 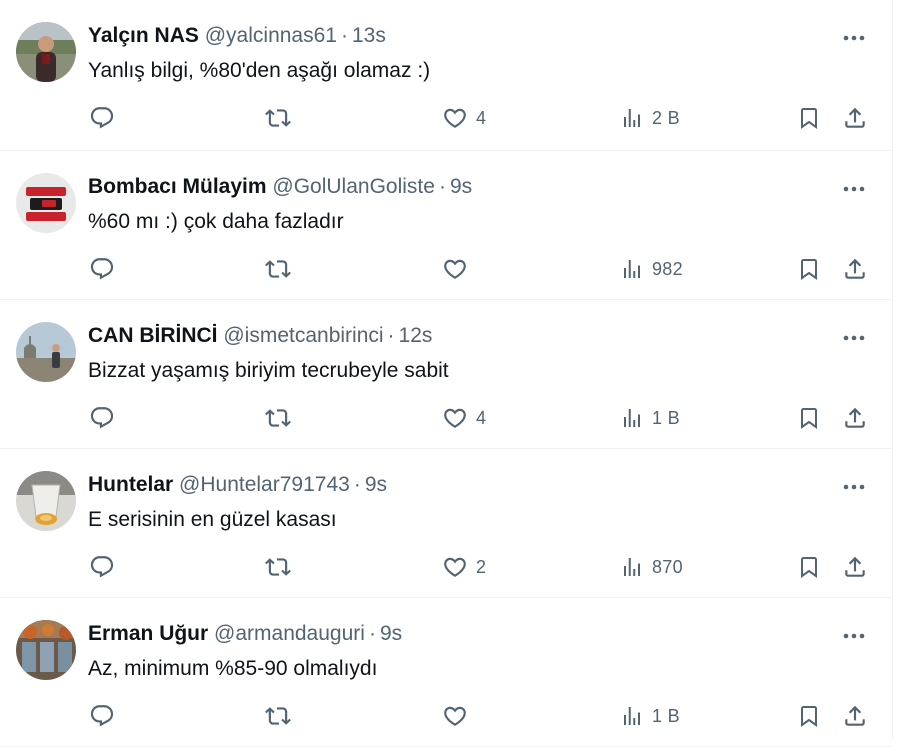 I want to click on reply-header: Bombacı Mülayim @GolUlanGoliste · 9s, so click(x=280, y=187).